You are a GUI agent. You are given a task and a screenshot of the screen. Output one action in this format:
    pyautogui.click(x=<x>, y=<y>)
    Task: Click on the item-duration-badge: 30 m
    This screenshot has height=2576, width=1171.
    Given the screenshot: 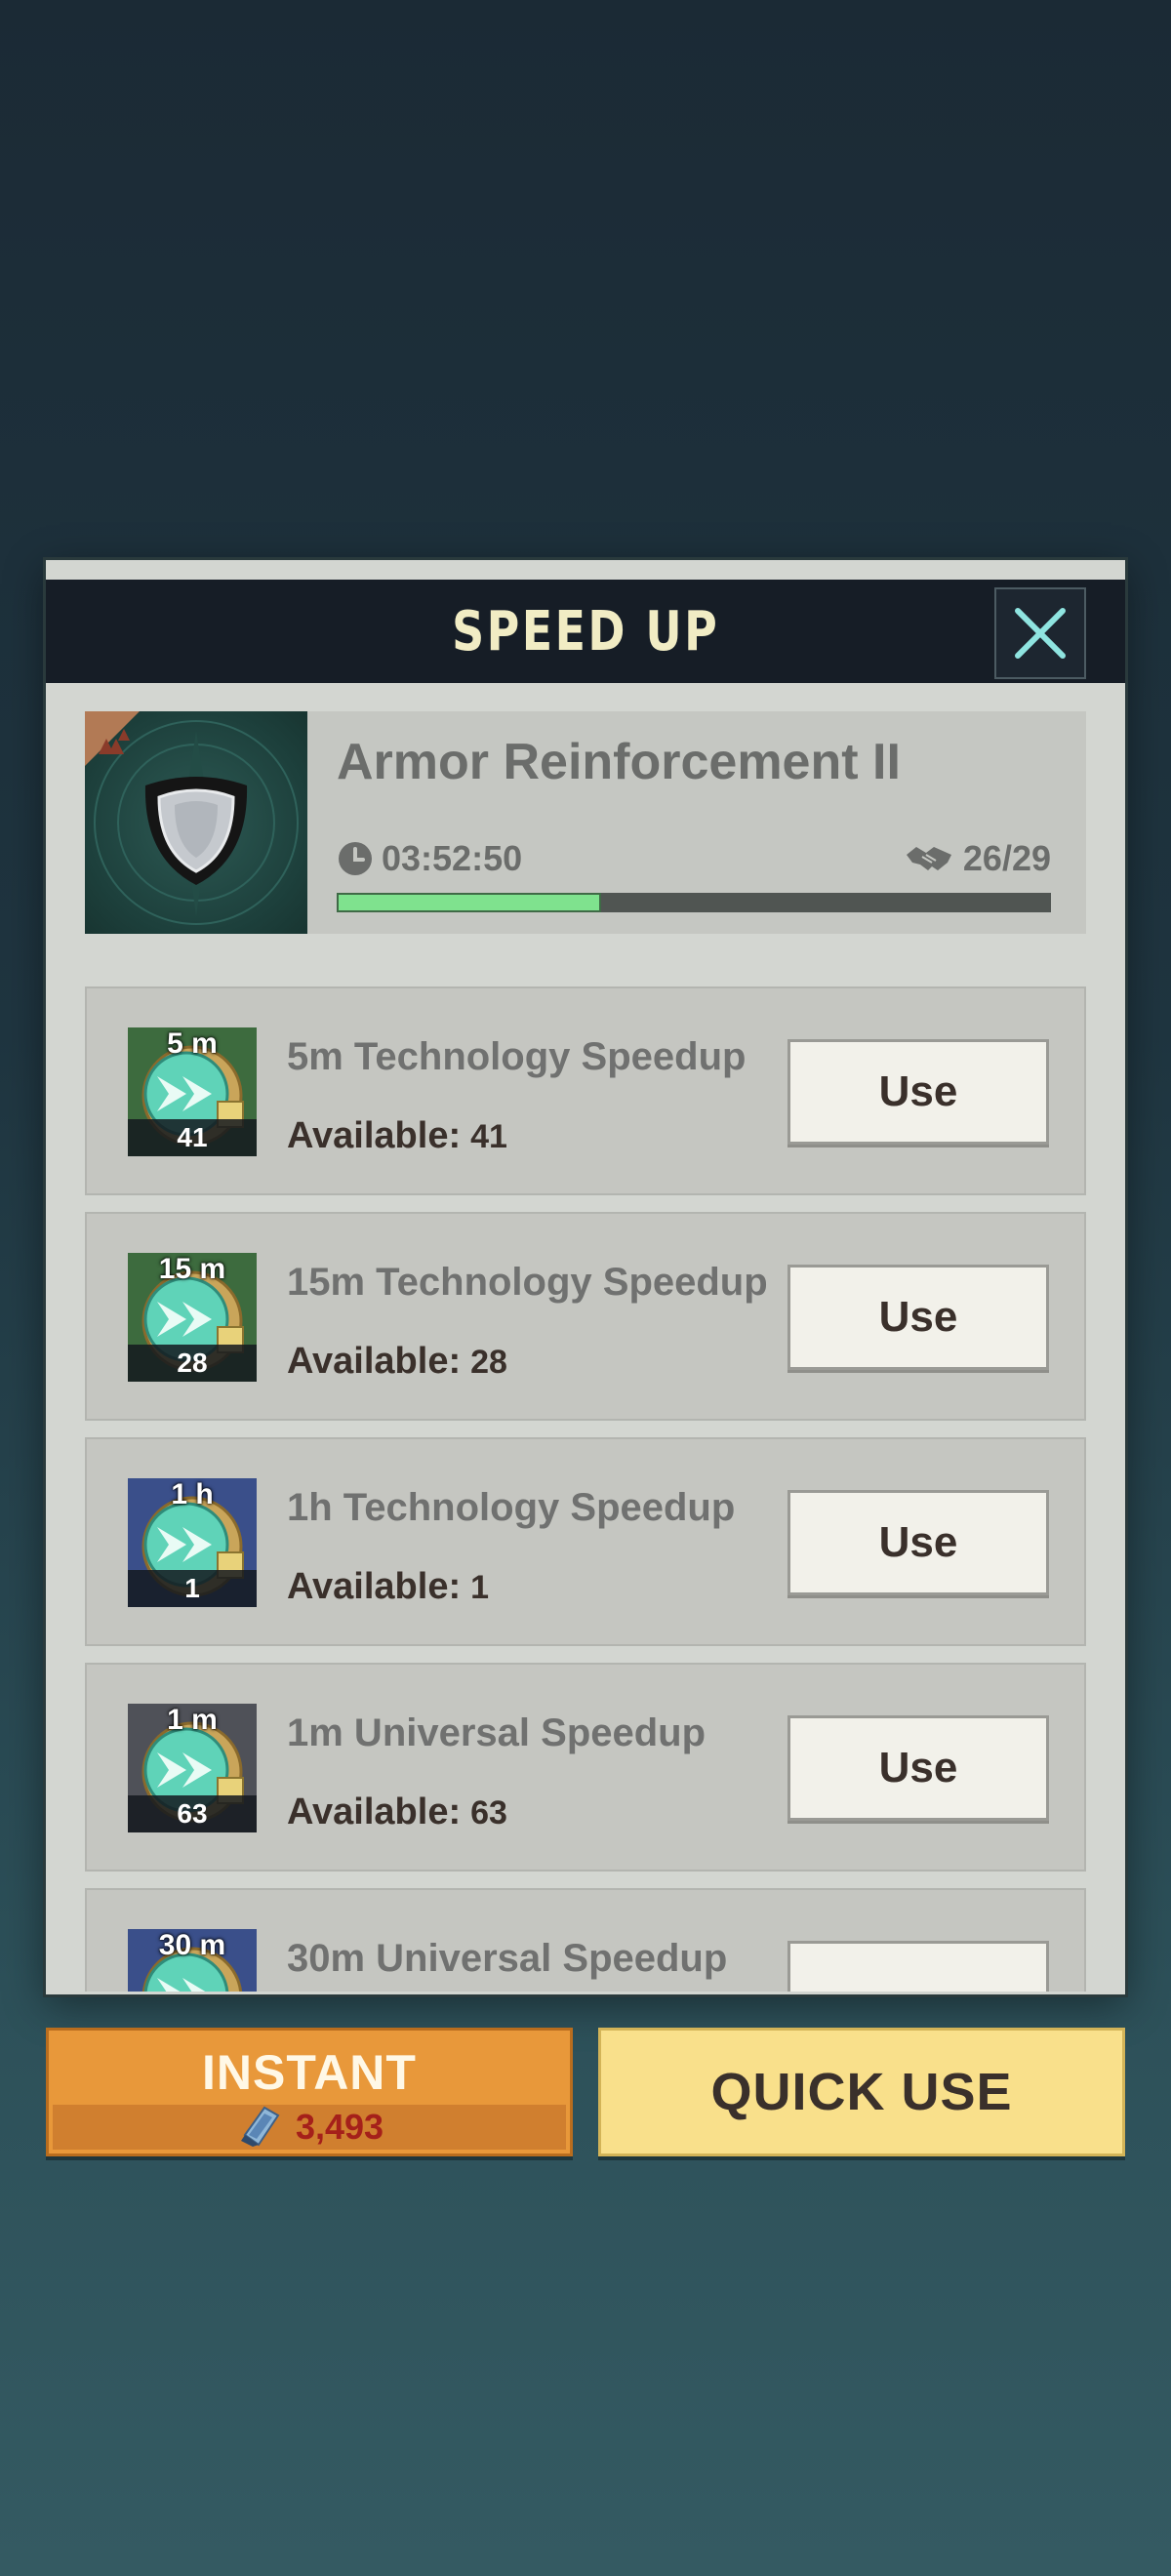 What is the action you would take?
    pyautogui.click(x=192, y=1945)
    